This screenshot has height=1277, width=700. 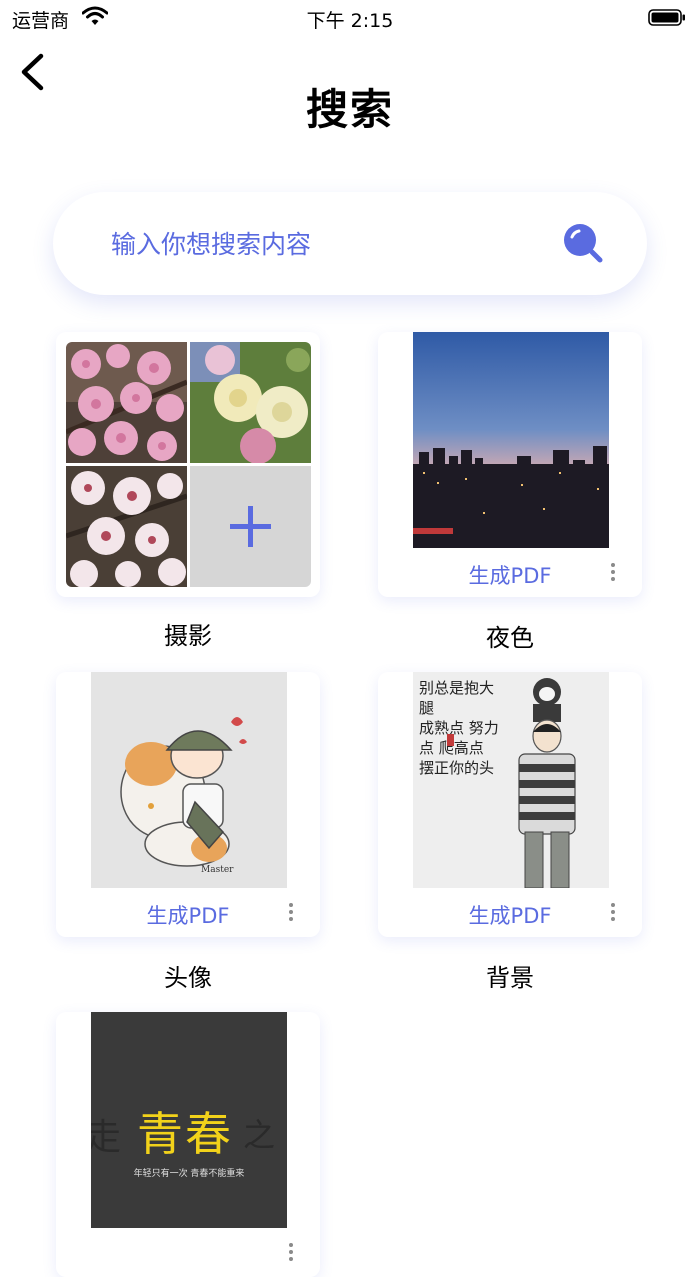 I want to click on photo-white-blossom, so click(x=126, y=526).